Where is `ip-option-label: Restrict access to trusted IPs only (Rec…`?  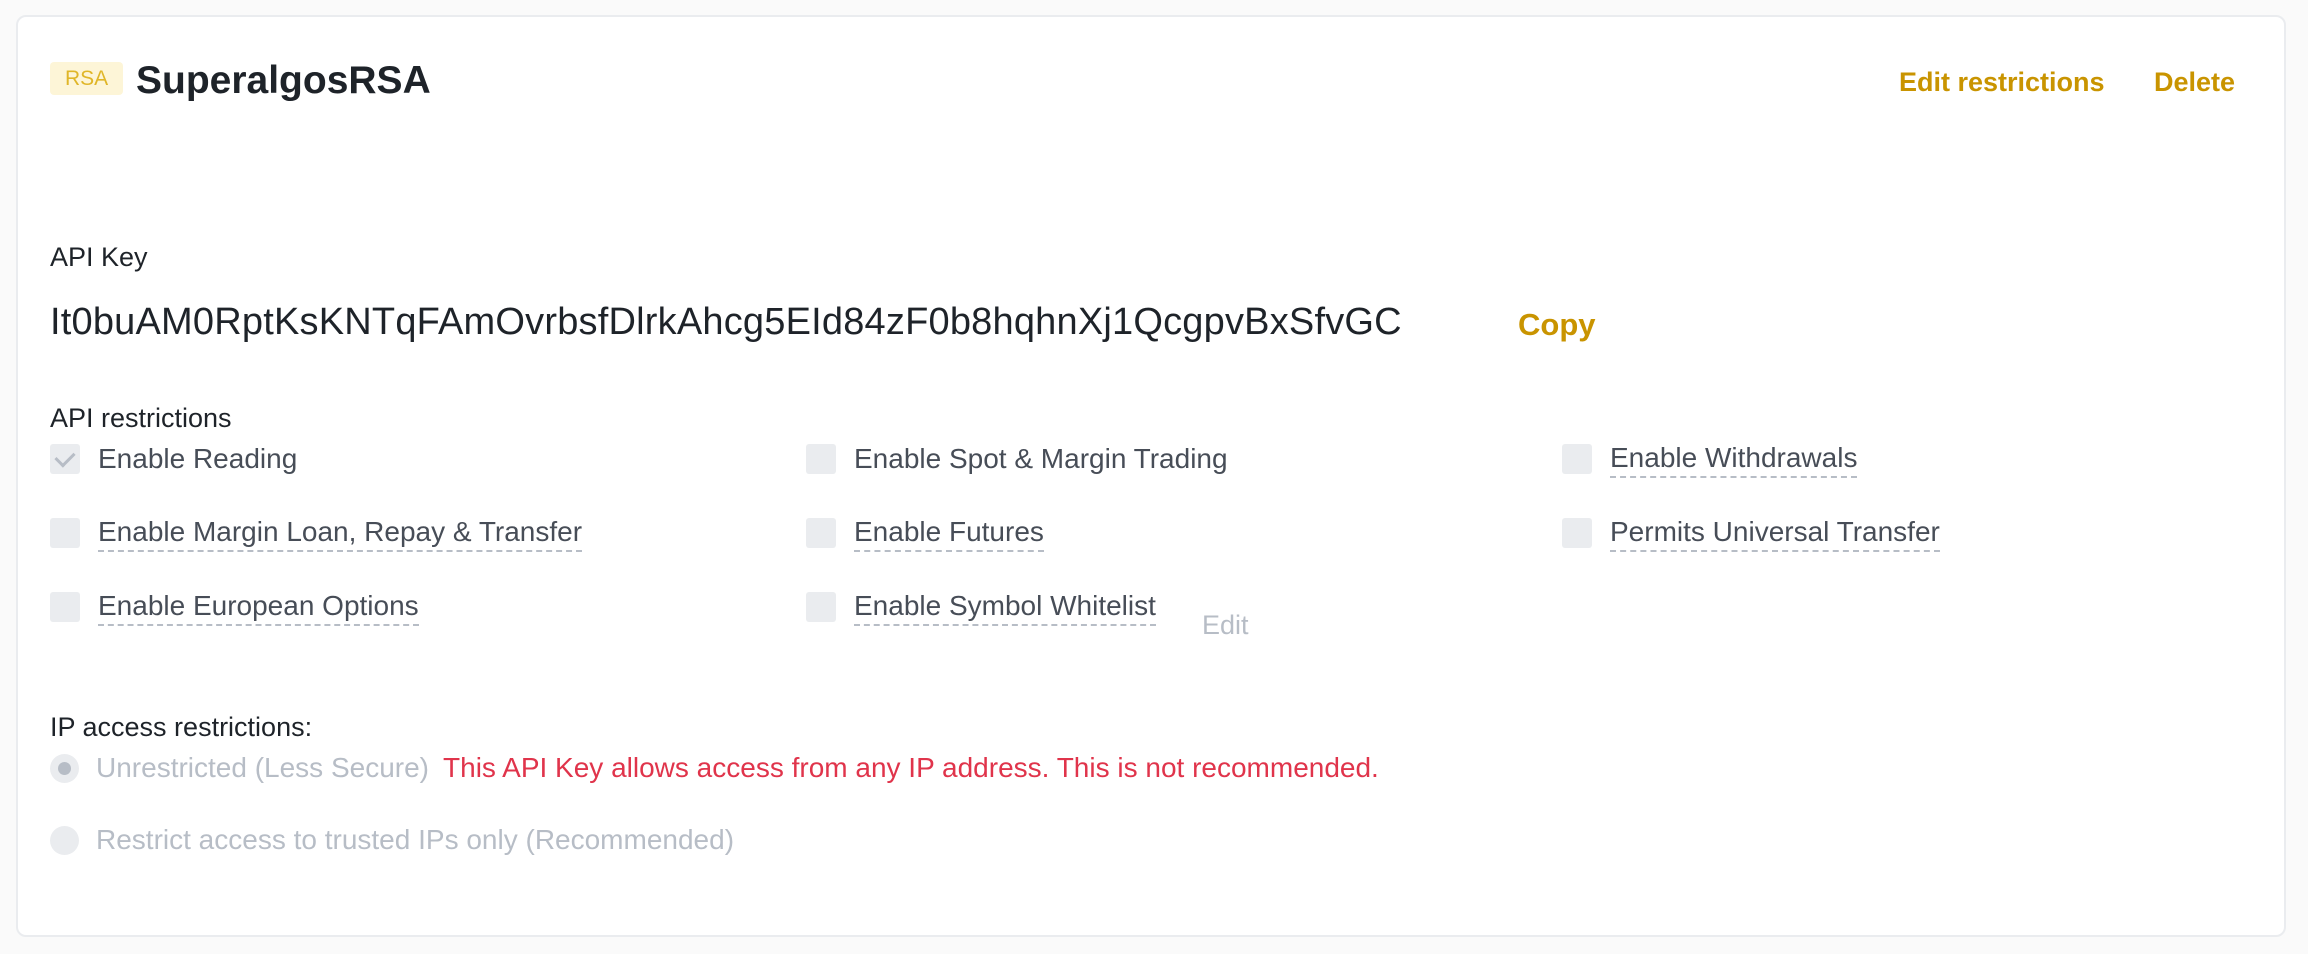 ip-option-label: Restrict access to trusted IPs only (Rec… is located at coordinates (415, 839).